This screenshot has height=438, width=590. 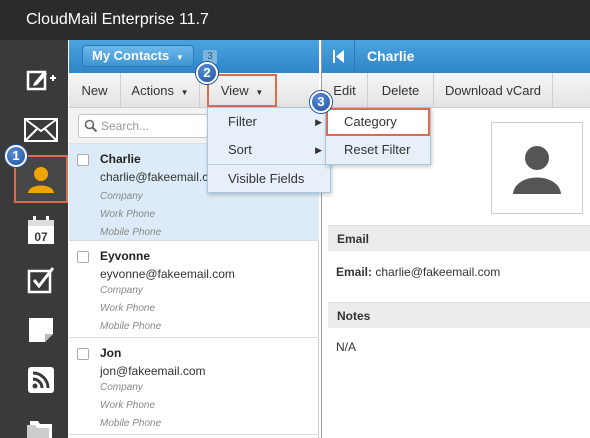 I want to click on detail-toolbar: Edit Delete Download vCard, so click(x=456, y=90).